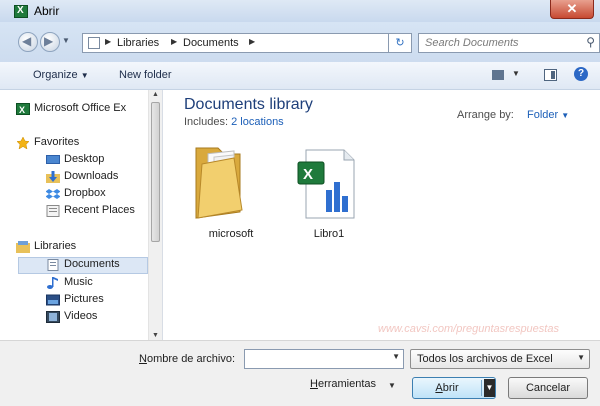  What do you see at coordinates (53, 300) in the screenshot?
I see `pictures-icon` at bounding box center [53, 300].